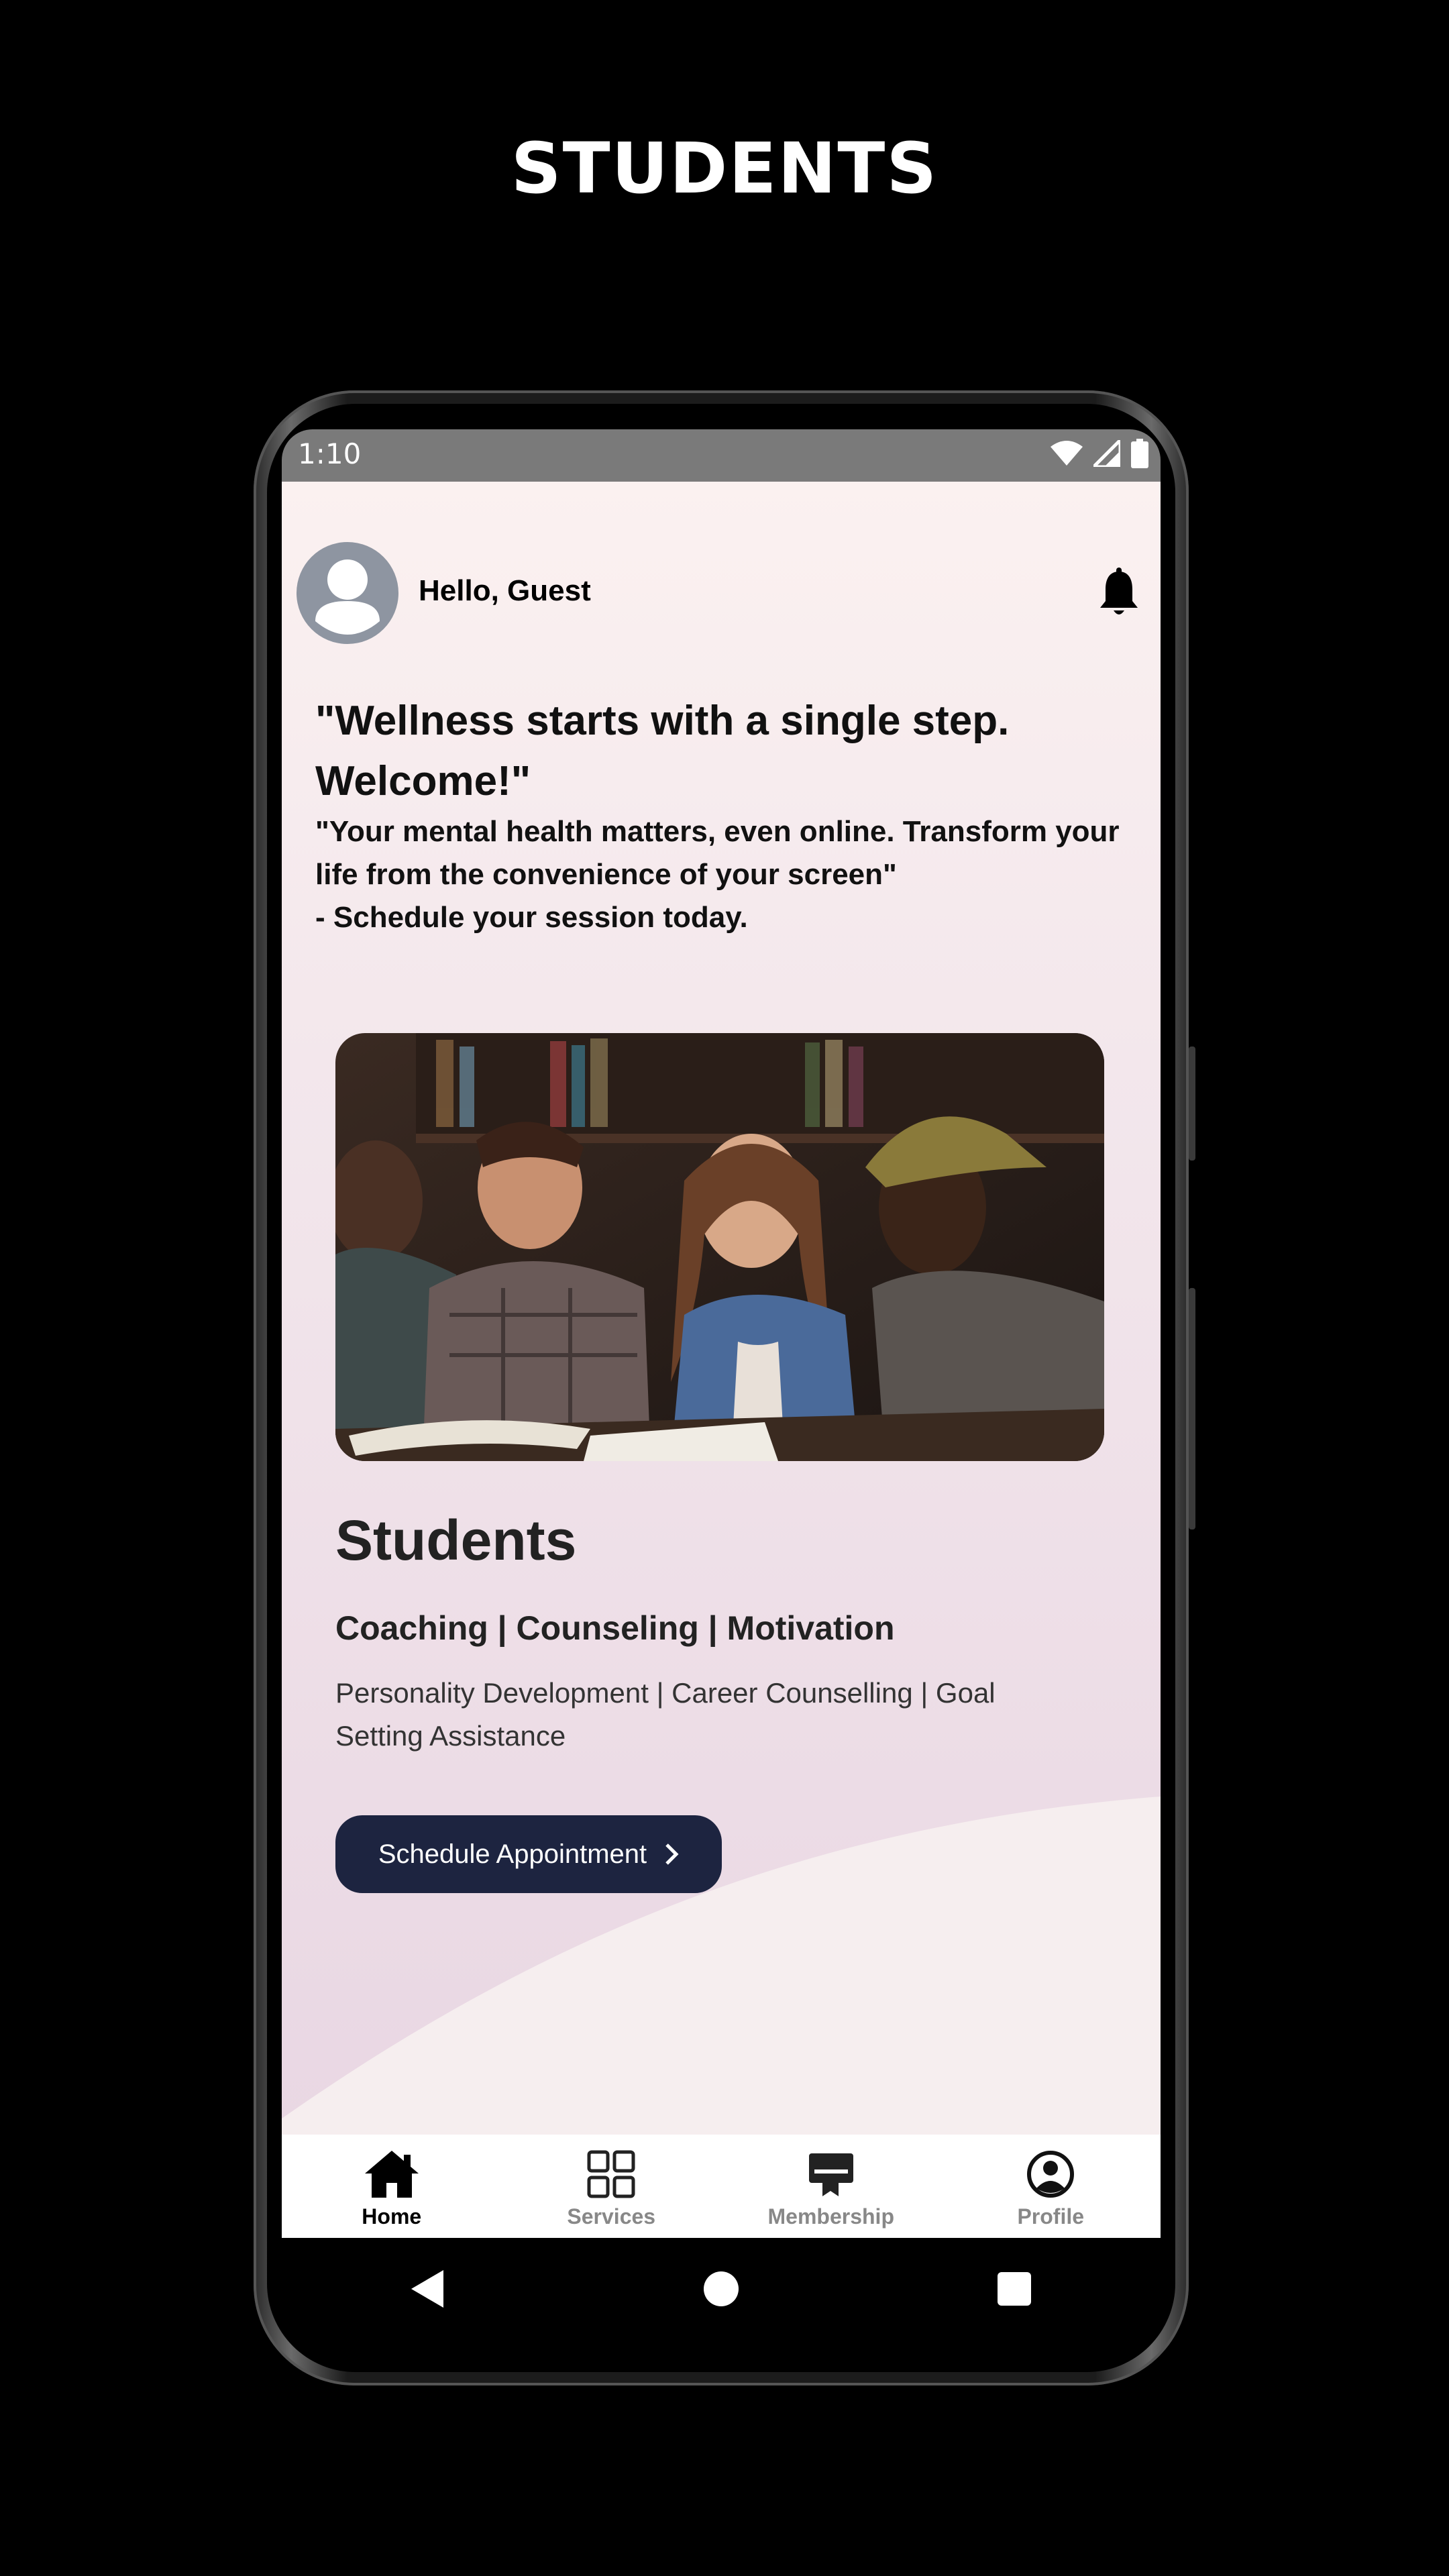  I want to click on recents-icon, so click(1014, 2289).